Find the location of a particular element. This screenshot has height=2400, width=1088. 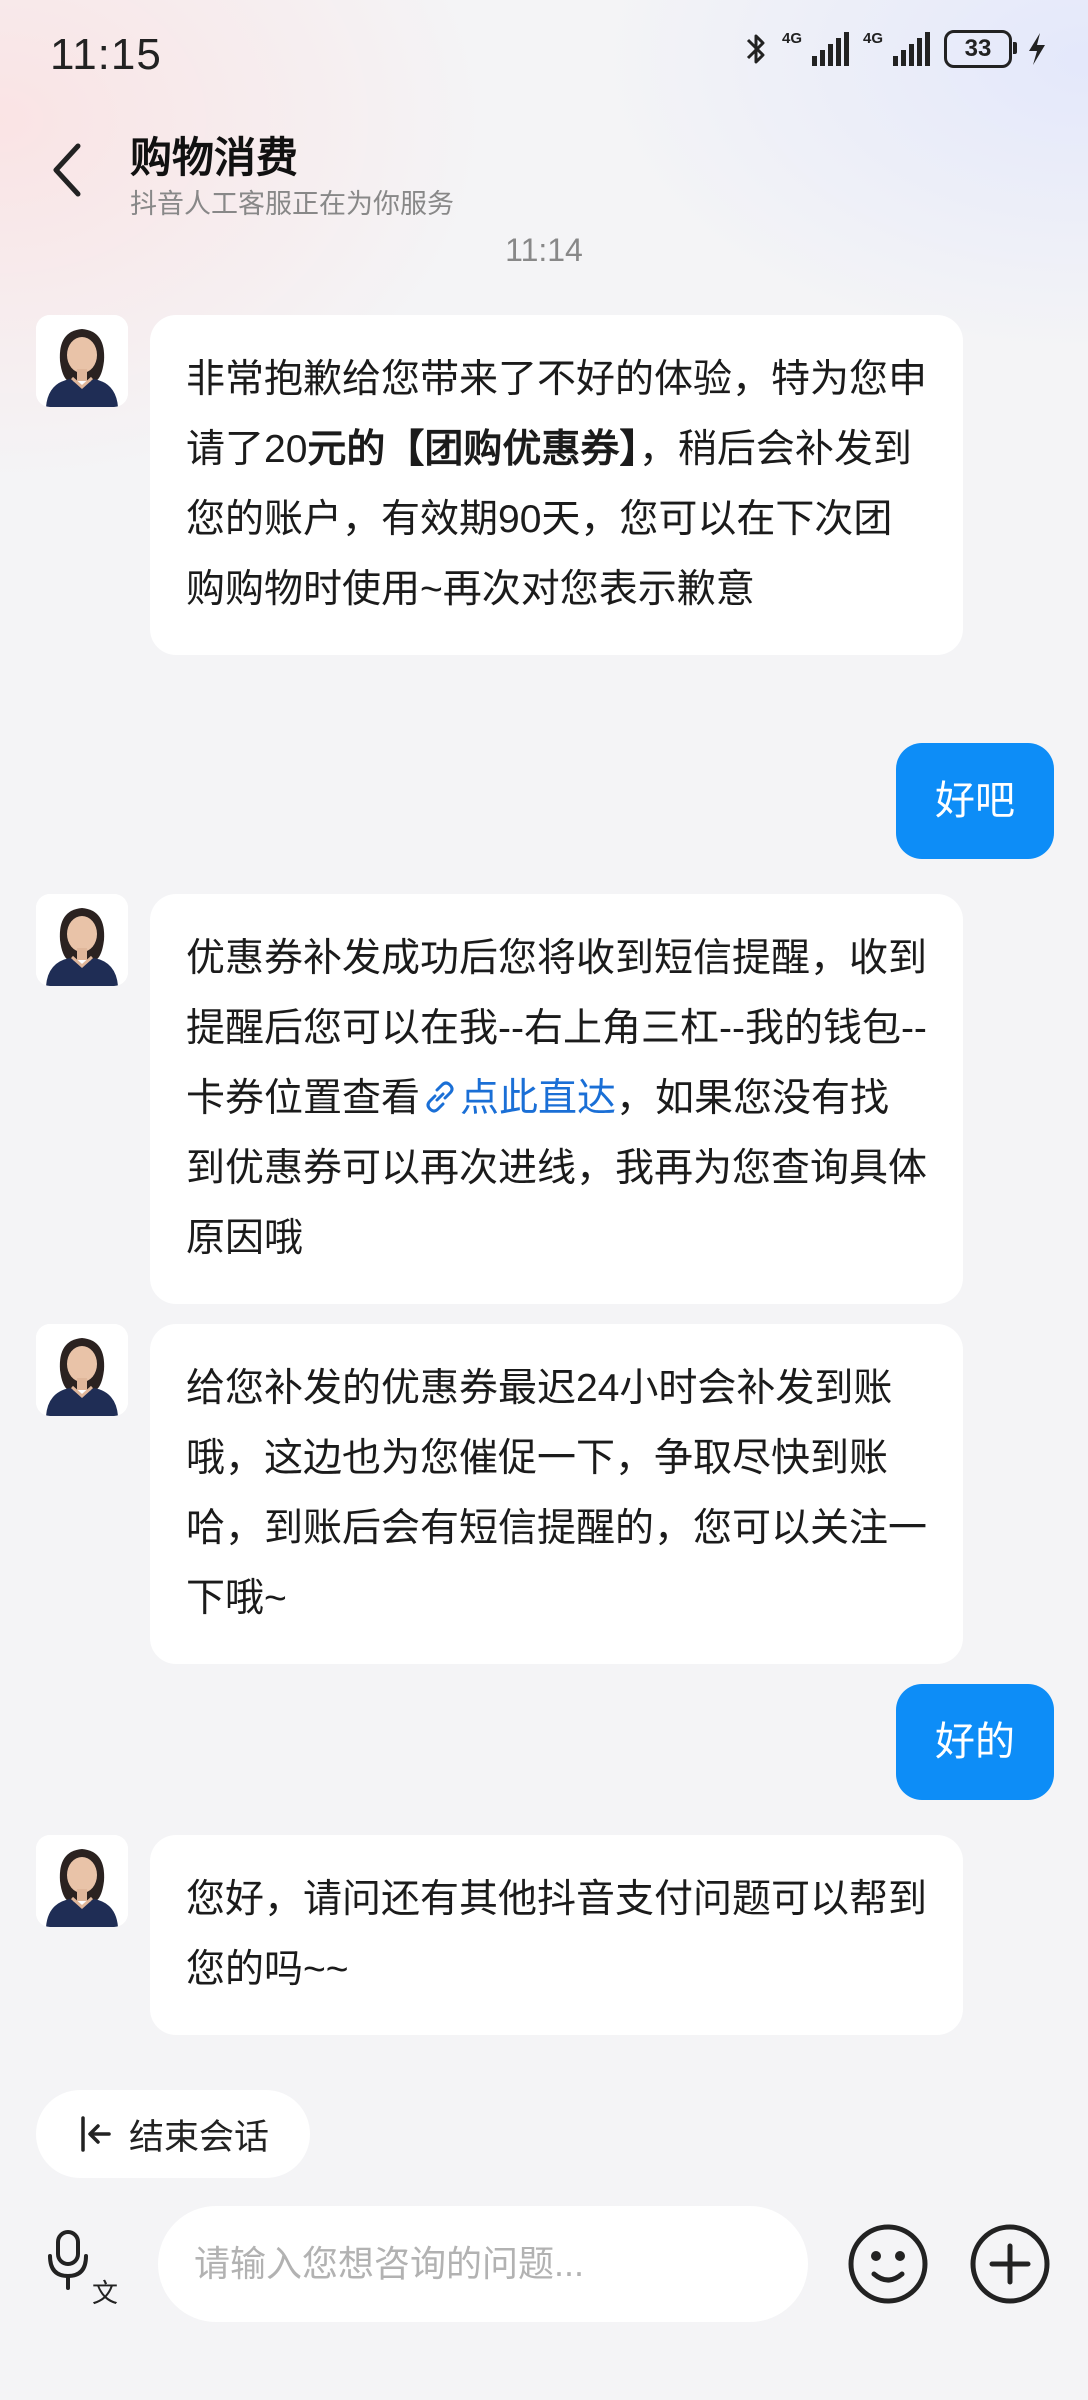

input-bar: 文 is located at coordinates (544, 2266).